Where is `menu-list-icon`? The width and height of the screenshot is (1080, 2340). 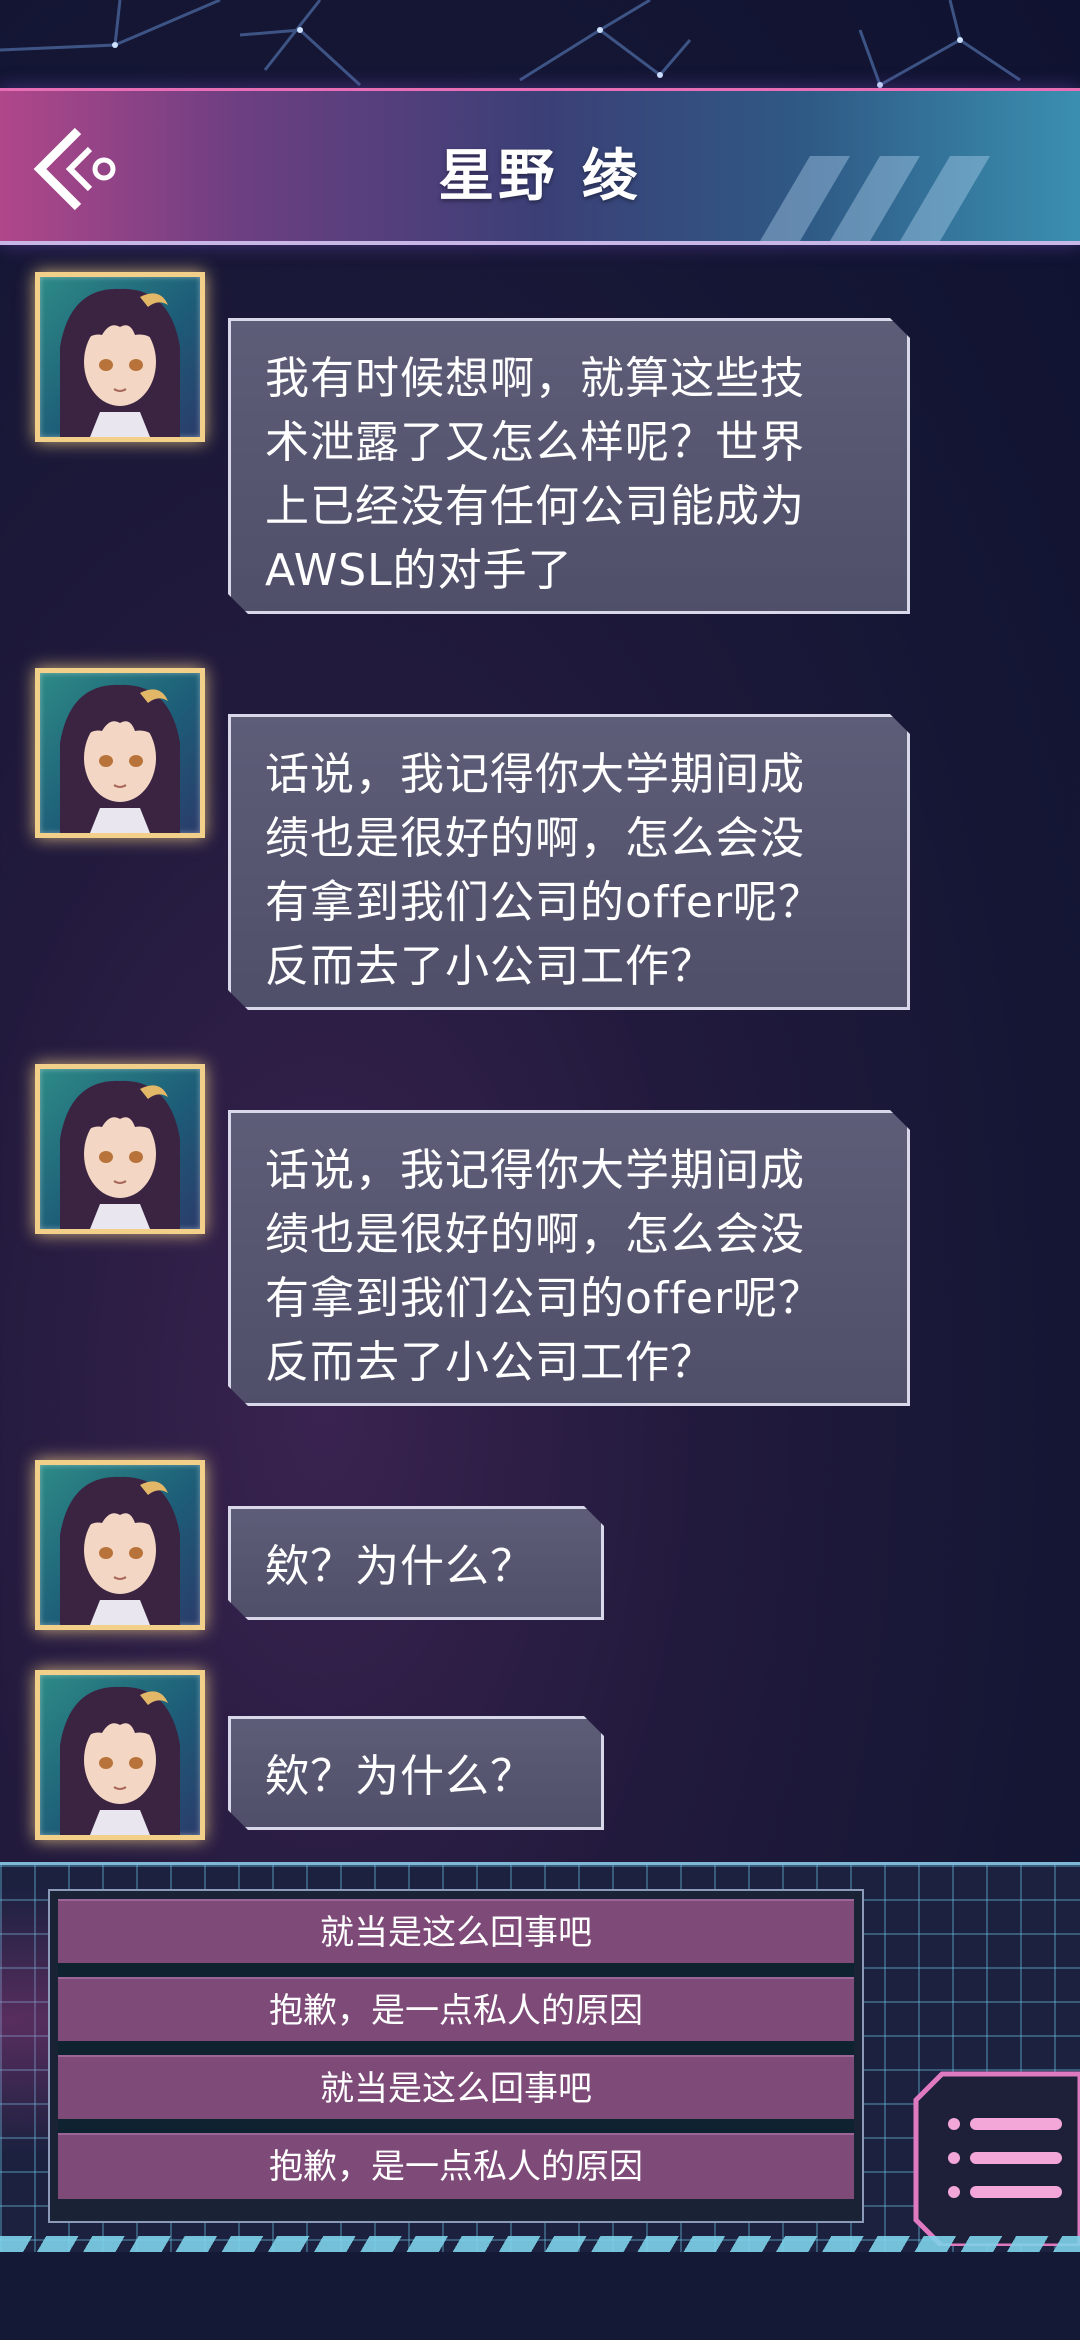 menu-list-icon is located at coordinates (996, 2160).